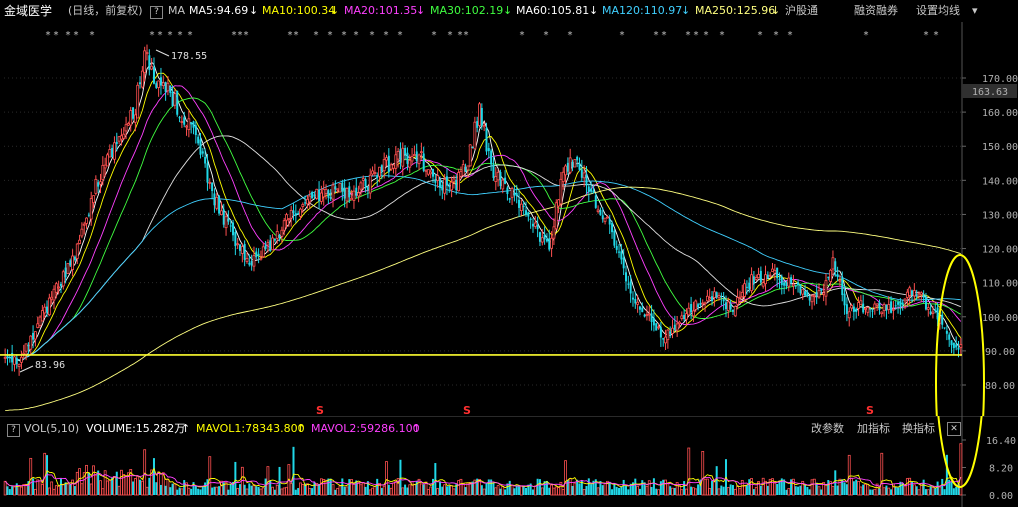 This screenshot has height=507, width=1018. I want to click on volume-bars, so click(483, 469).